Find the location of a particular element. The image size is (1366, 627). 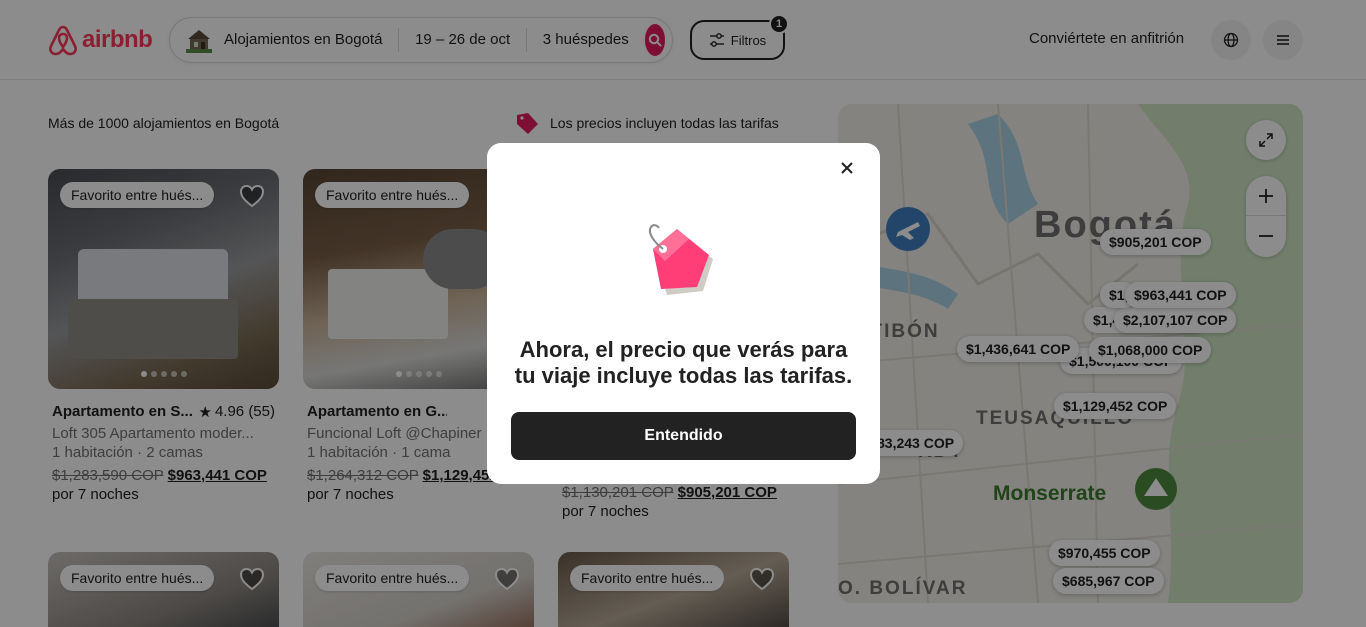

close-icon is located at coordinates (847, 168).